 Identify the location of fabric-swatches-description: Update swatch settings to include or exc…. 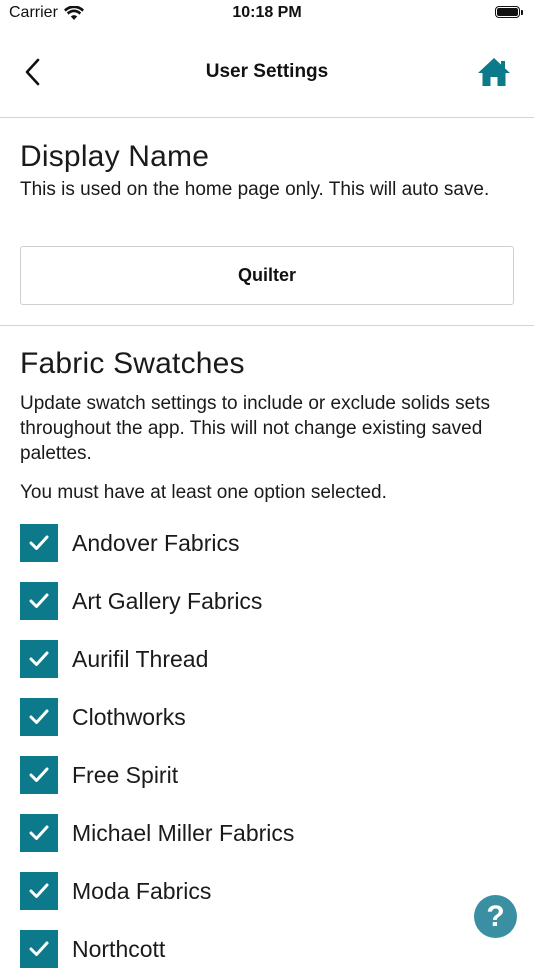
(255, 428).